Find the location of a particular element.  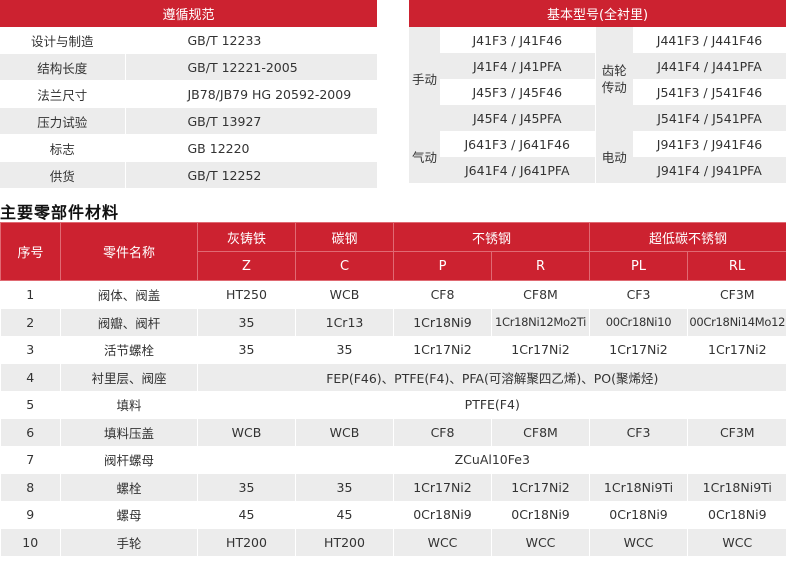

material-cell: 1Cr18Ni12Mo2Ti is located at coordinates (541, 322).